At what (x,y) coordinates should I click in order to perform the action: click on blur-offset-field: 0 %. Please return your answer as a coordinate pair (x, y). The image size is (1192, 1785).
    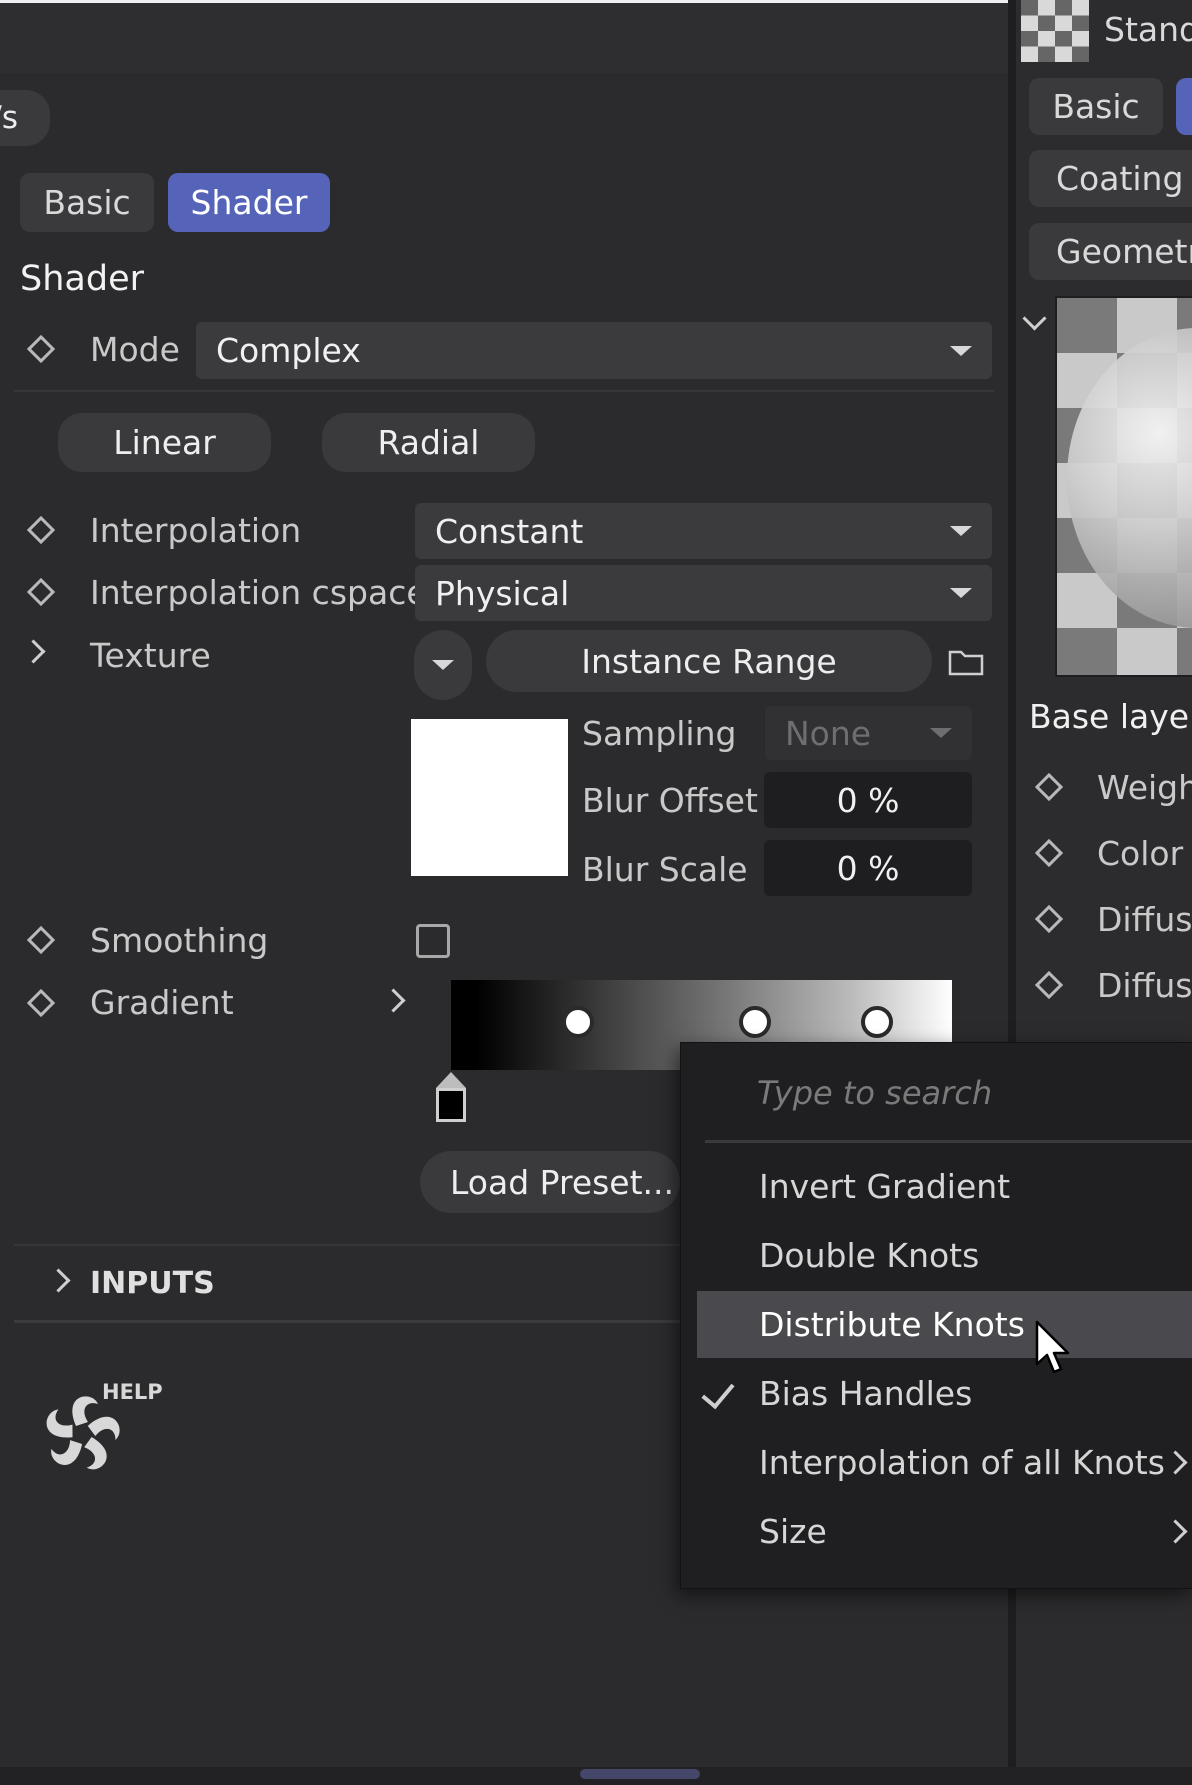
    Looking at the image, I should click on (868, 800).